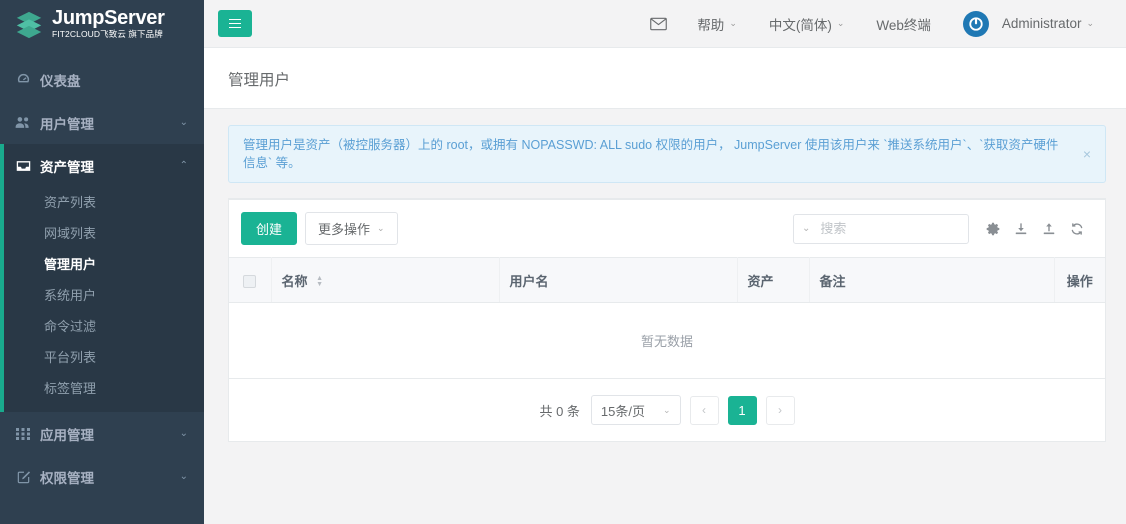  What do you see at coordinates (932, 280) in the screenshot?
I see `column-header-note: 备注` at bounding box center [932, 280].